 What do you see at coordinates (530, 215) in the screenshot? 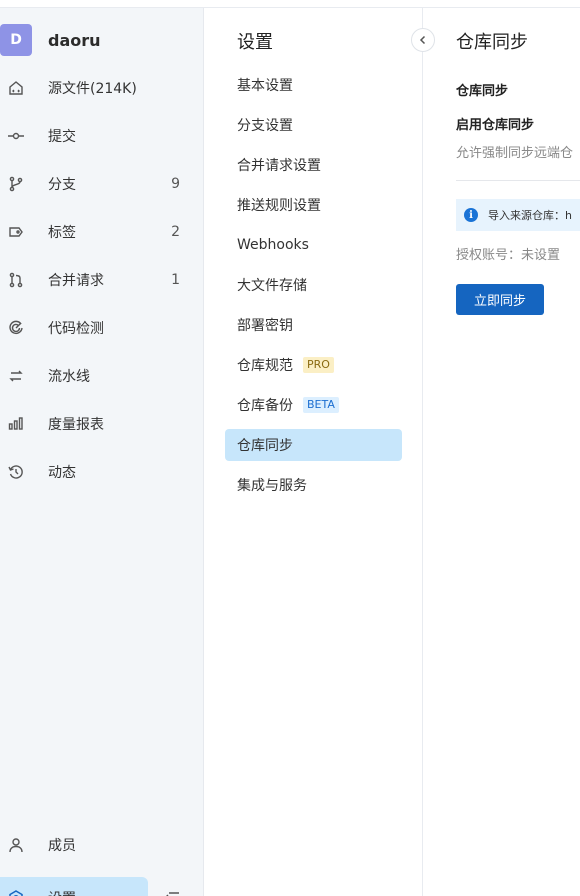
I see `import-source-text: 导入来源仓库：h` at bounding box center [530, 215].